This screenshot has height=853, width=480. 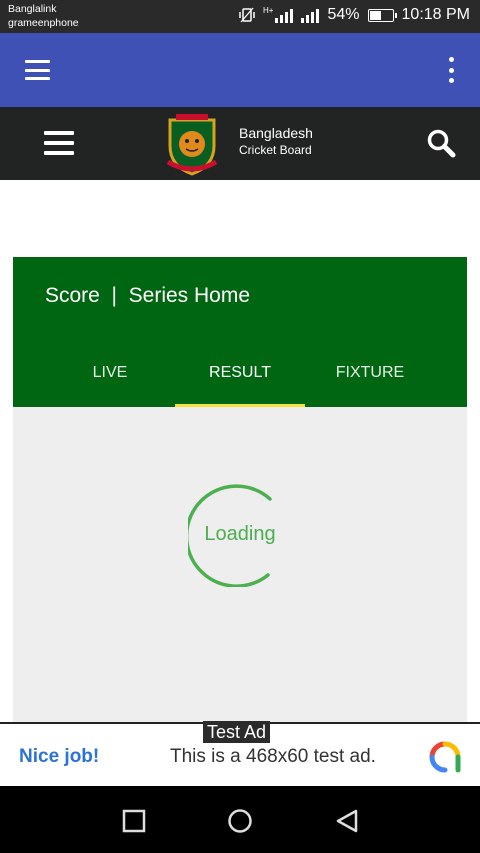 I want to click on vibrate-icon, so click(x=247, y=15).